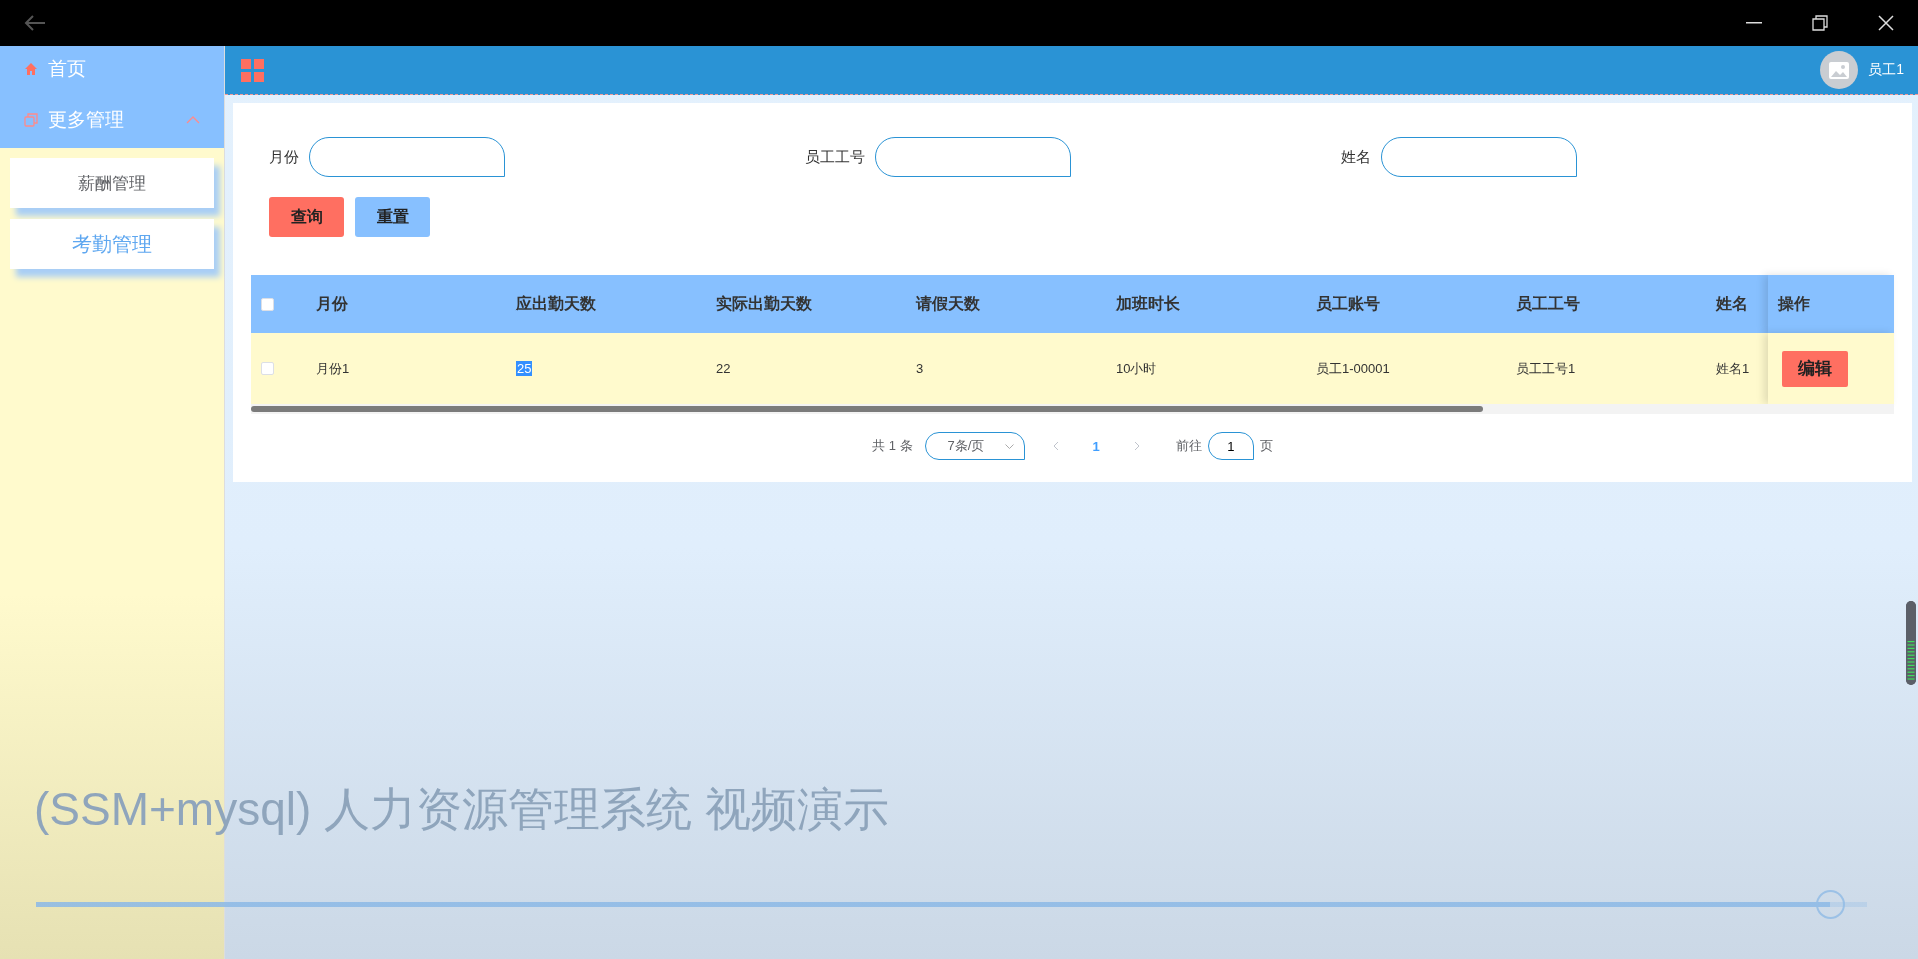 The height and width of the screenshot is (959, 1918). Describe the element at coordinates (1356, 157) in the screenshot. I see `field-label: 姓名` at that location.